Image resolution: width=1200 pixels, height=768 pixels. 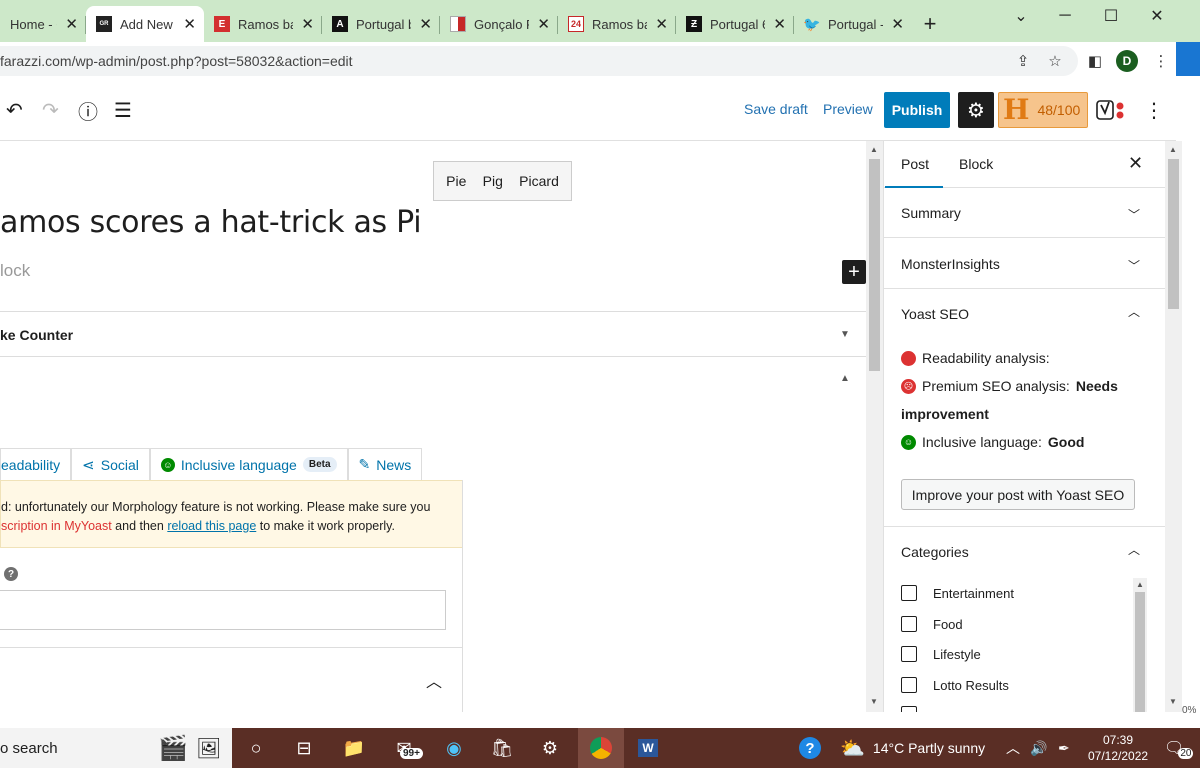 I want to click on tab-inclusive-language: ☺ Inclusive language Beta, so click(x=248, y=464).